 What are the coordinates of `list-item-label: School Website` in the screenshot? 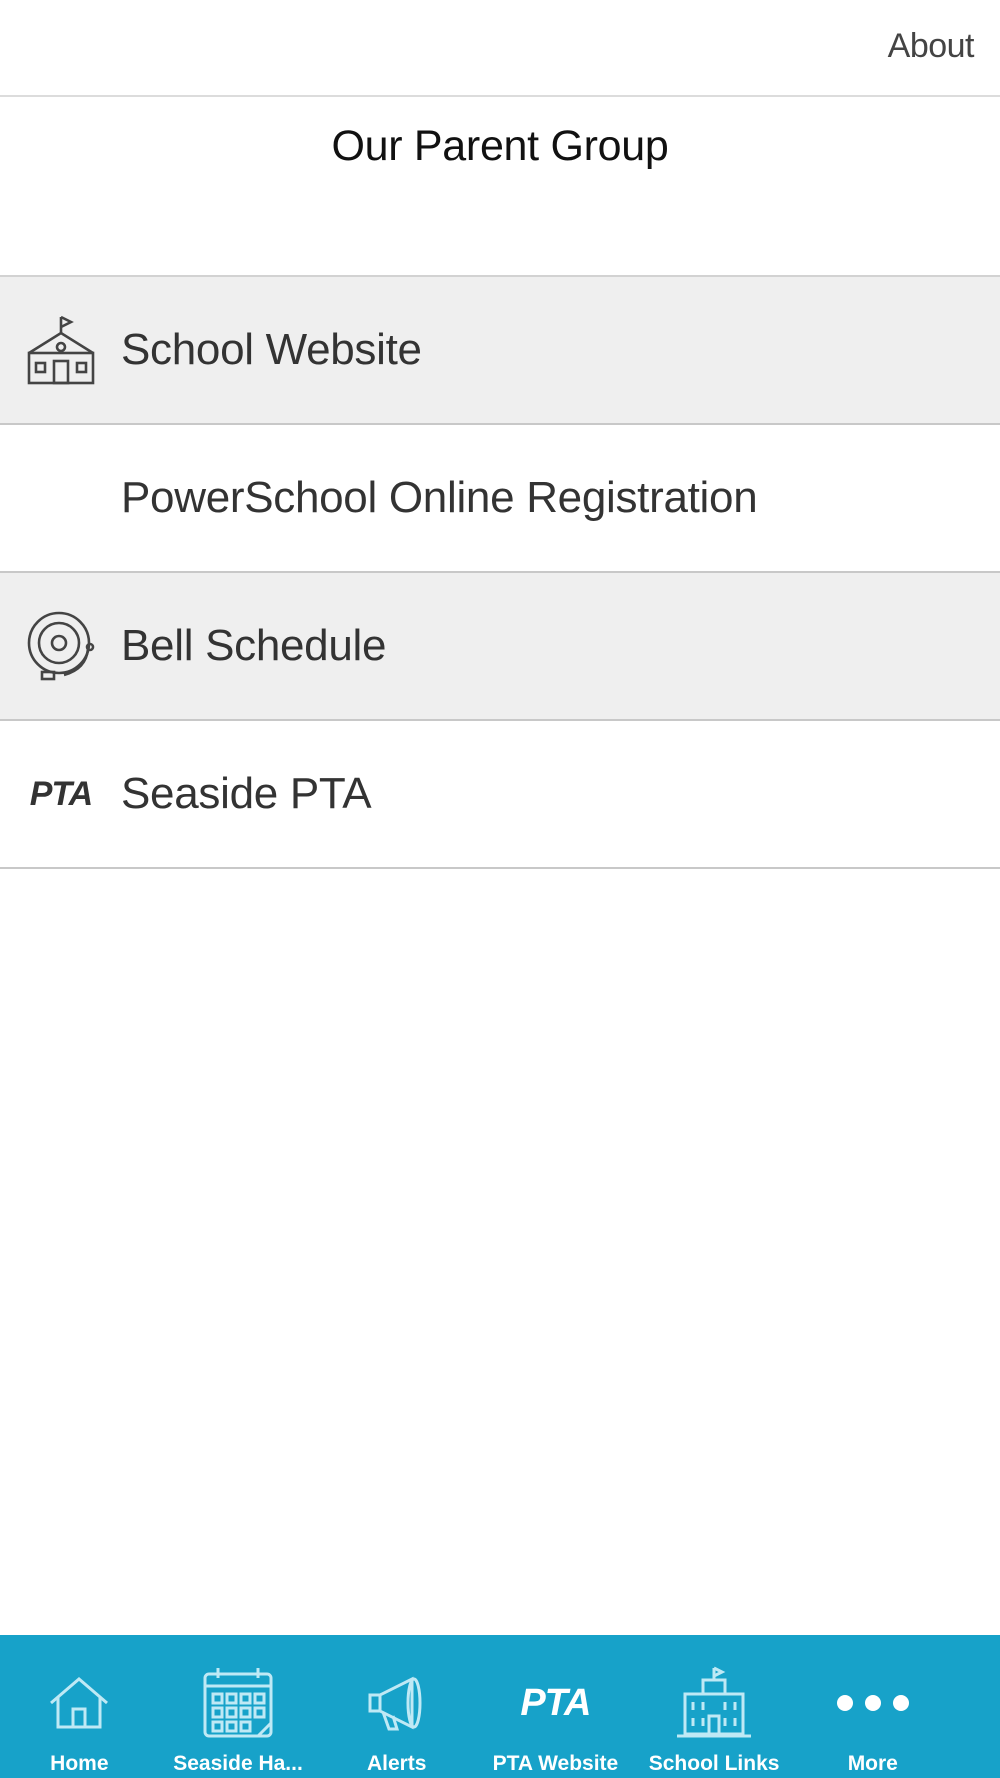 It's located at (271, 349).